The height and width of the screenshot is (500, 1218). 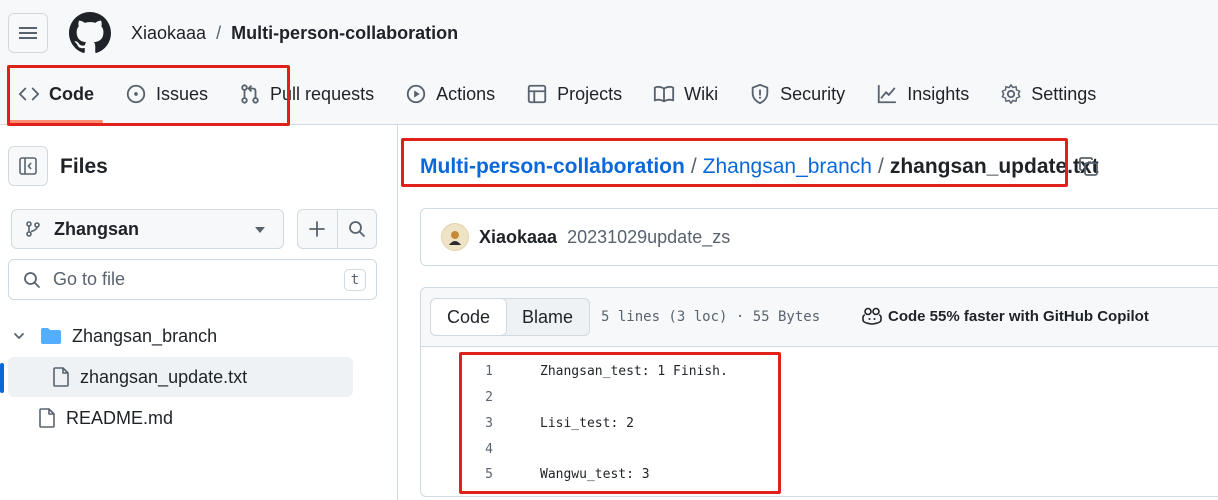 I want to click on tab-security: Security, so click(x=797, y=94).